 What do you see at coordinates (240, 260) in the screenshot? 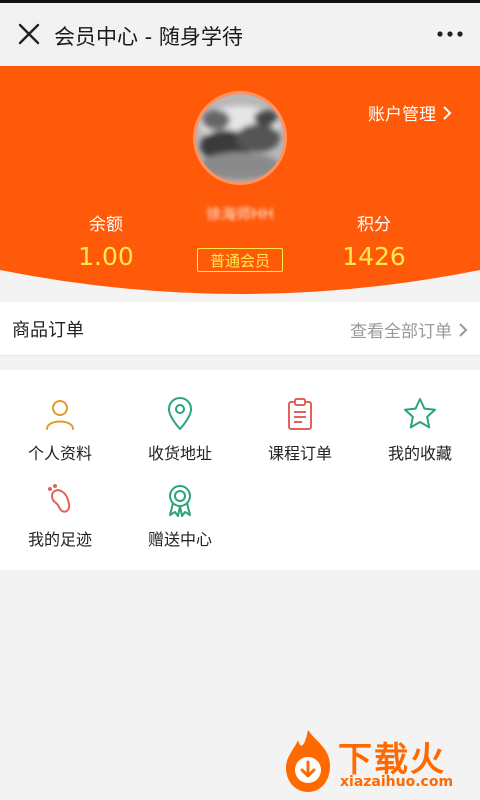
I see `membership-badge: 普通会员` at bounding box center [240, 260].